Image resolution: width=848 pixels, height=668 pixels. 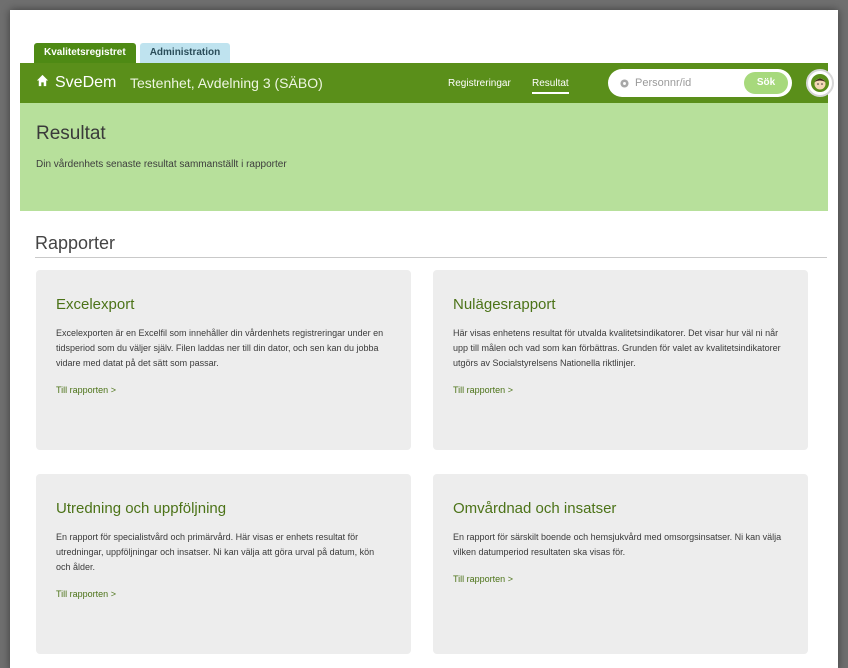 I want to click on tab-administration: Administration, so click(x=185, y=53).